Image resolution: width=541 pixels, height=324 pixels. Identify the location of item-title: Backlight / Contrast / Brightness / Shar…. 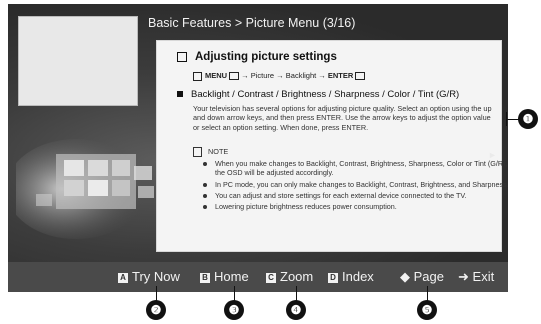
(318, 94).